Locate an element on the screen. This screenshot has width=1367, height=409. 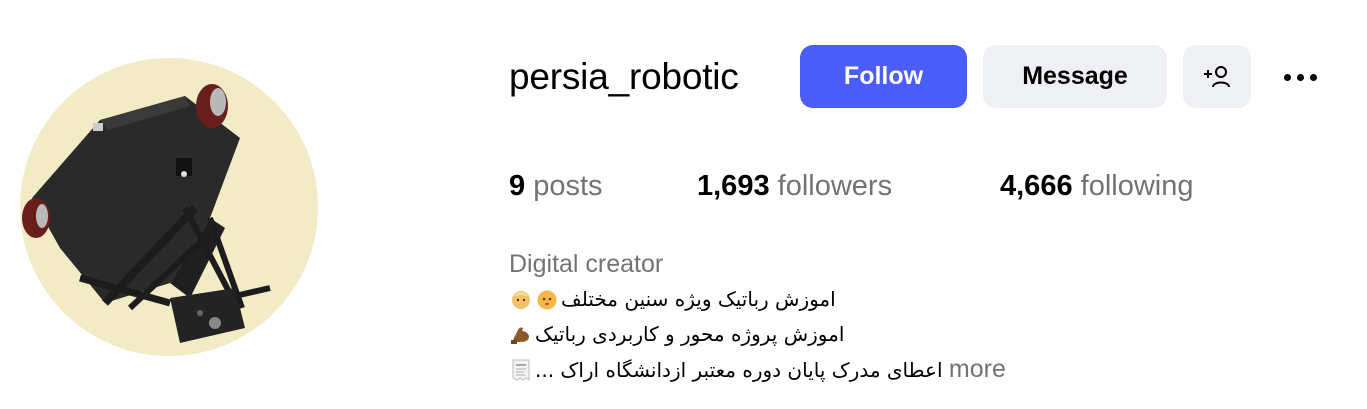
add-person-icon is located at coordinates (1217, 76).